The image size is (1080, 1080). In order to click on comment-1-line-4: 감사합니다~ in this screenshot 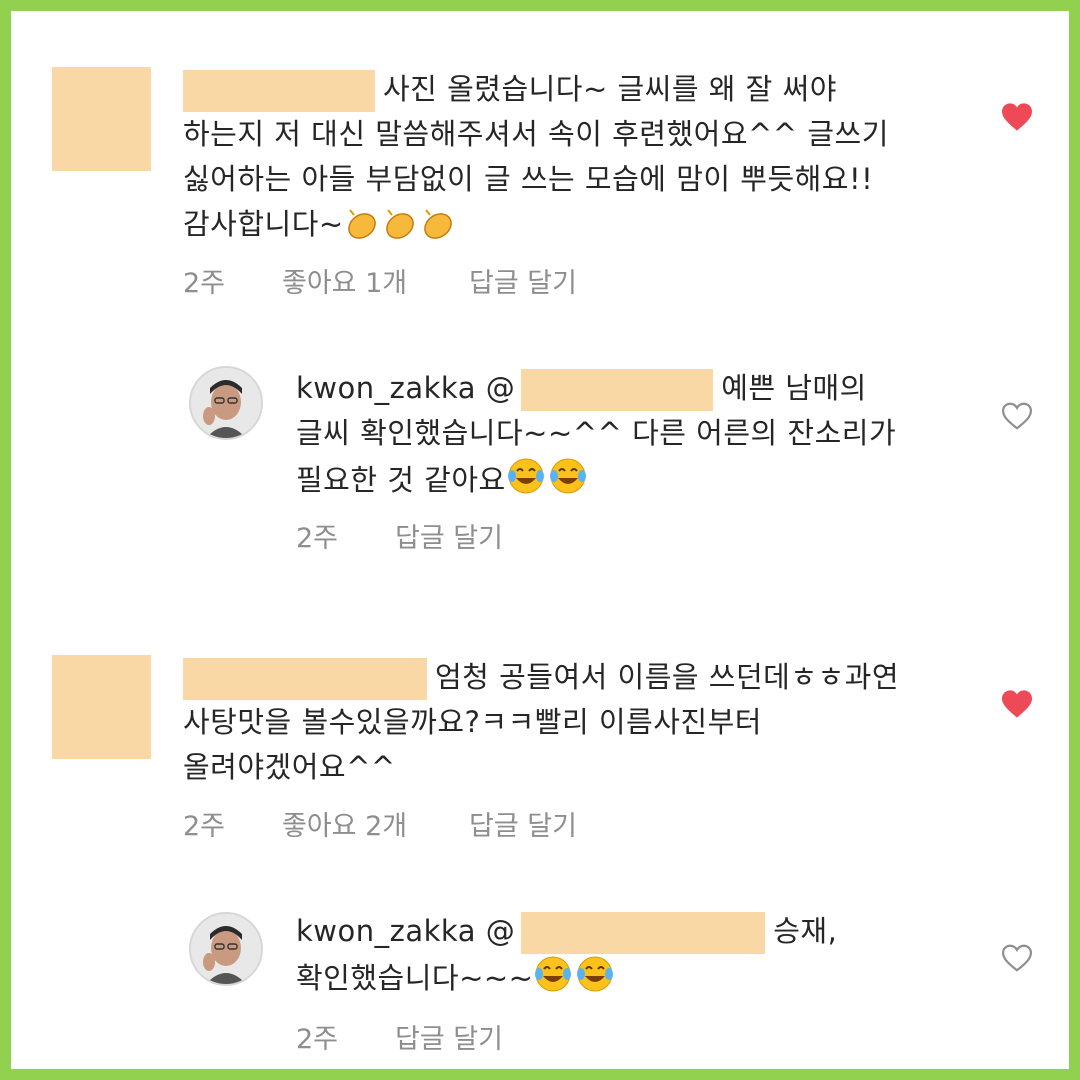, I will do `click(263, 224)`.